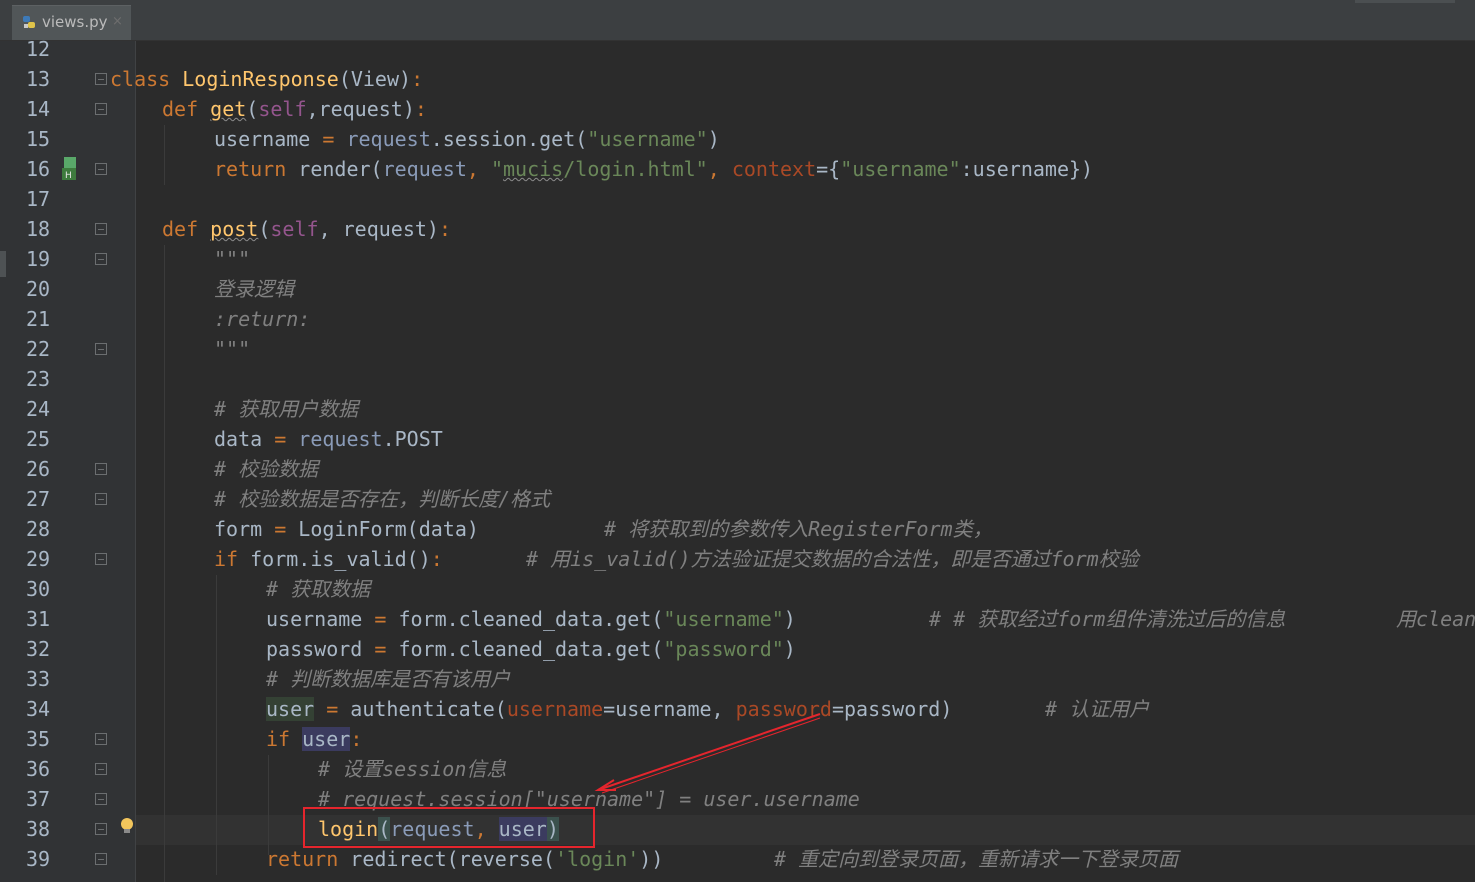  I want to click on line-number: 35, so click(38, 739).